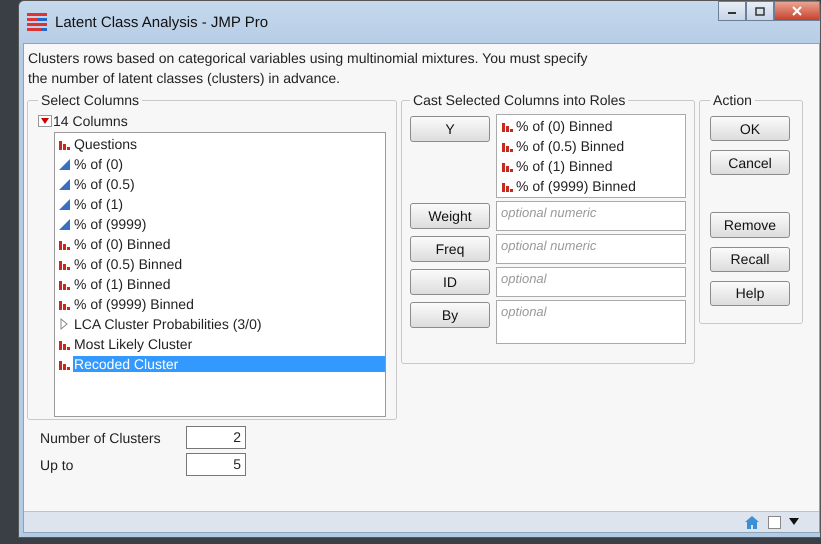  I want to click on maximize-icon, so click(760, 11).